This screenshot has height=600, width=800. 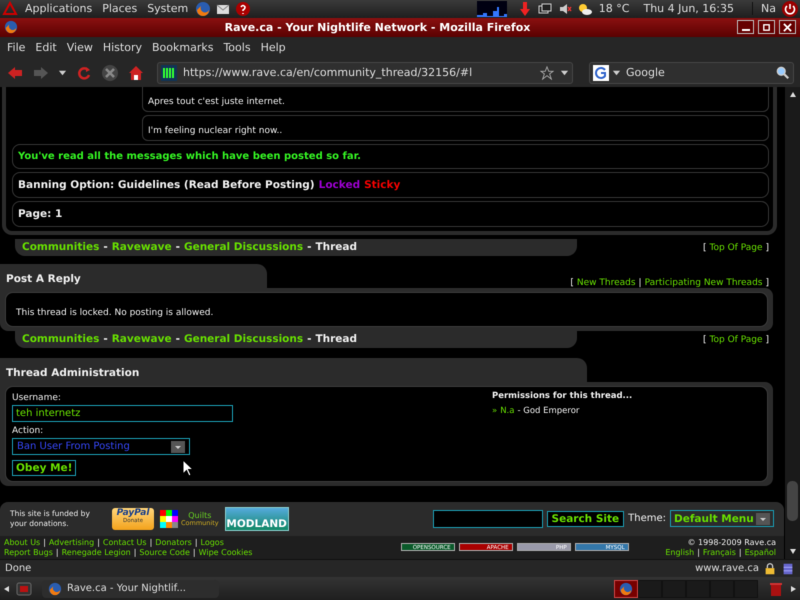 I want to click on workspace-switcher, so click(x=686, y=589).